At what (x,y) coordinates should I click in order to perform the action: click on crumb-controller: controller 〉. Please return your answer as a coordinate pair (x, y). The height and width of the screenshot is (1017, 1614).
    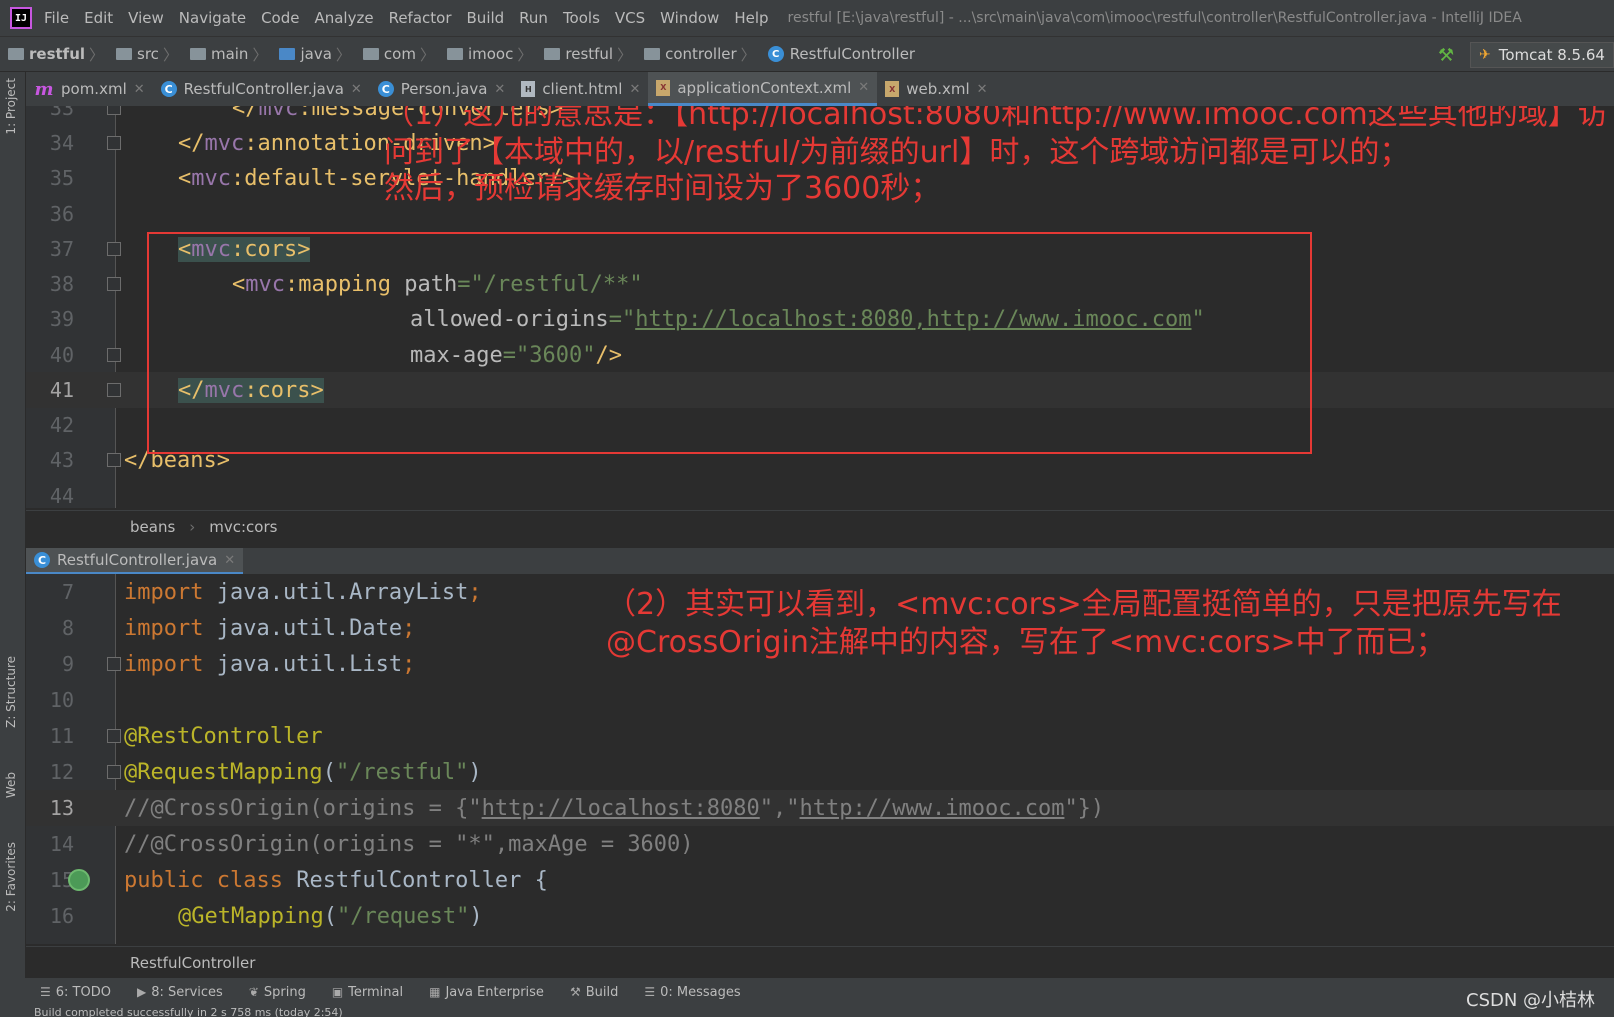
    Looking at the image, I should click on (696, 54).